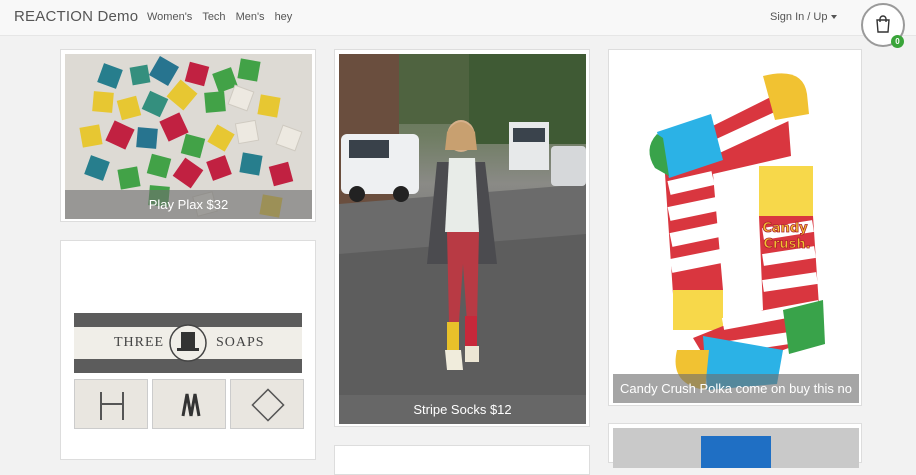 The height and width of the screenshot is (475, 916). Describe the element at coordinates (799, 17) in the screenshot. I see `sign-in-label: Sign In / Up` at that location.